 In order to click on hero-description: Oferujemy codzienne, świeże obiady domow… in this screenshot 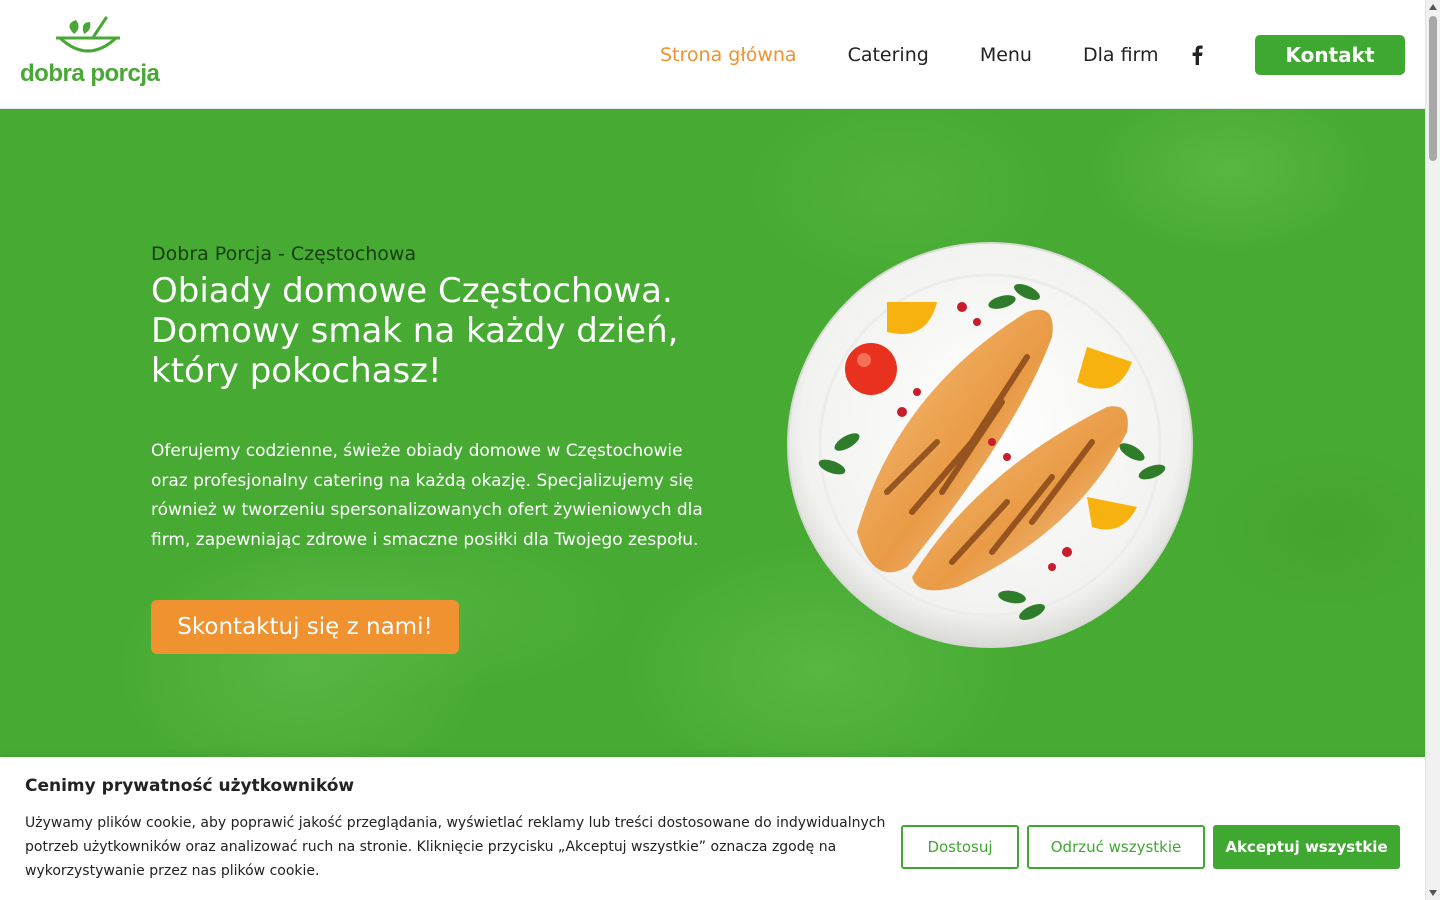, I will do `click(427, 495)`.